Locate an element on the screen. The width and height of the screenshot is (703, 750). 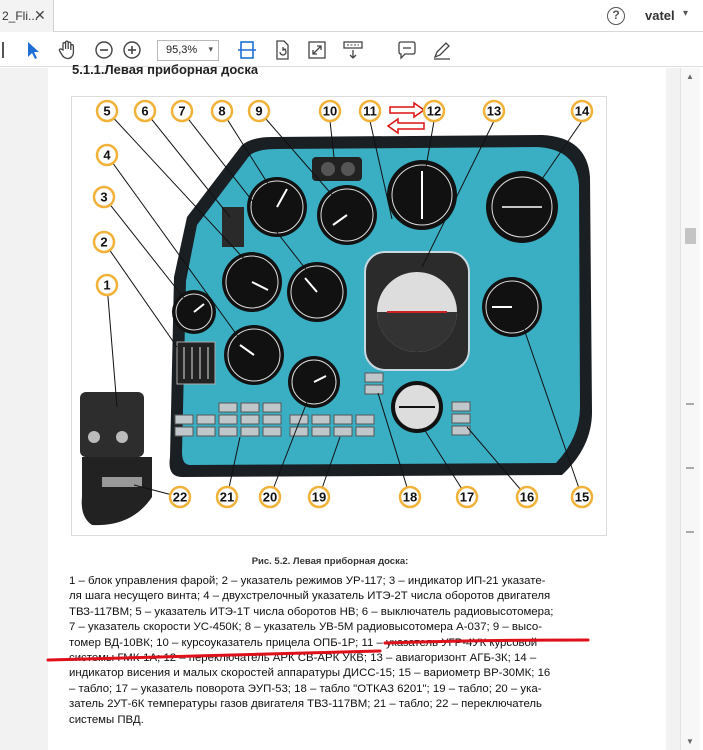
callout-5: 5 is located at coordinates (107, 111).